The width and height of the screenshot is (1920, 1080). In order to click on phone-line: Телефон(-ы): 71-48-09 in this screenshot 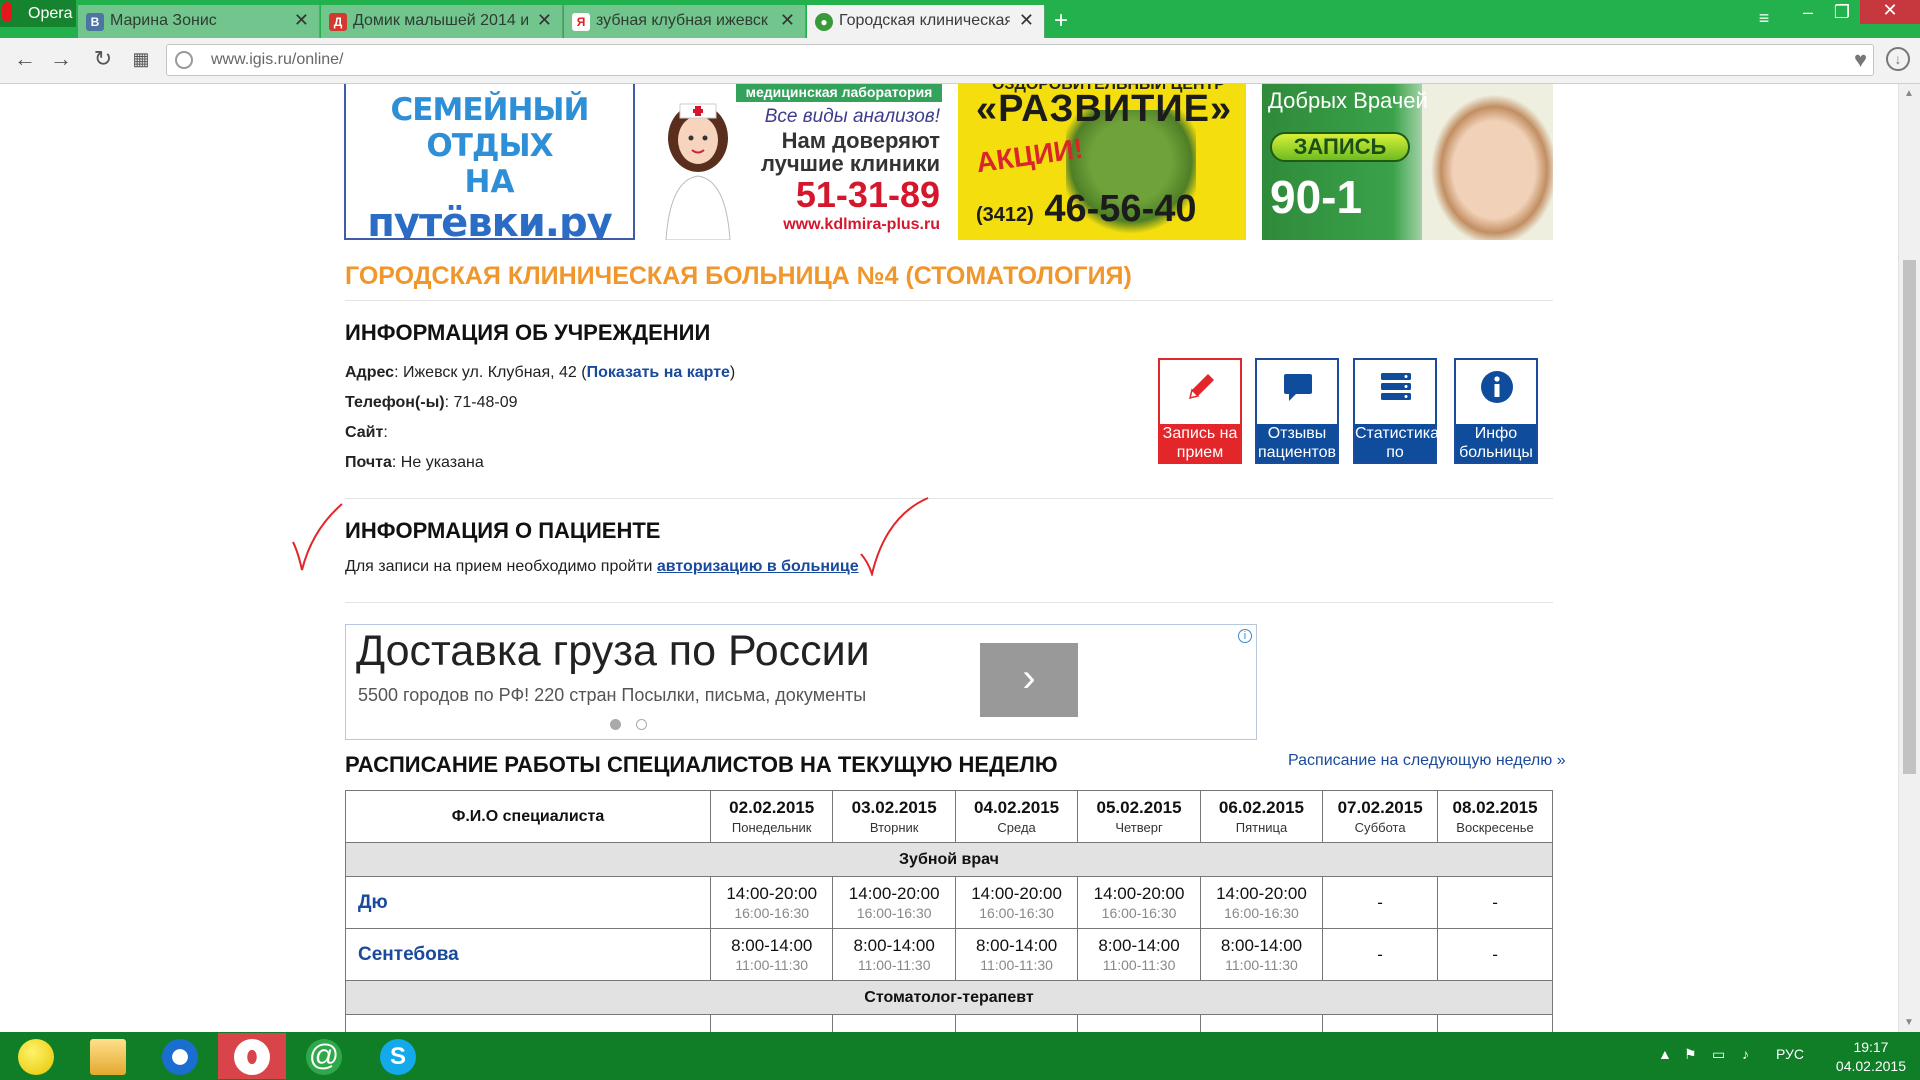, I will do `click(431, 403)`.